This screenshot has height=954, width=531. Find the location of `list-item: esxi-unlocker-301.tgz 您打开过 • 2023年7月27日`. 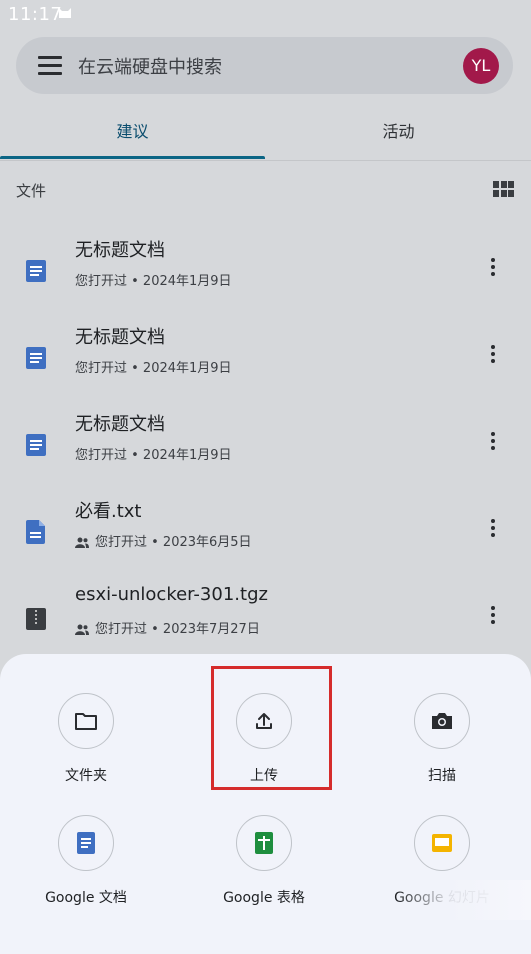

list-item: esxi-unlocker-301.tgz 您打开过 • 2023年7月27日 is located at coordinates (265, 621).